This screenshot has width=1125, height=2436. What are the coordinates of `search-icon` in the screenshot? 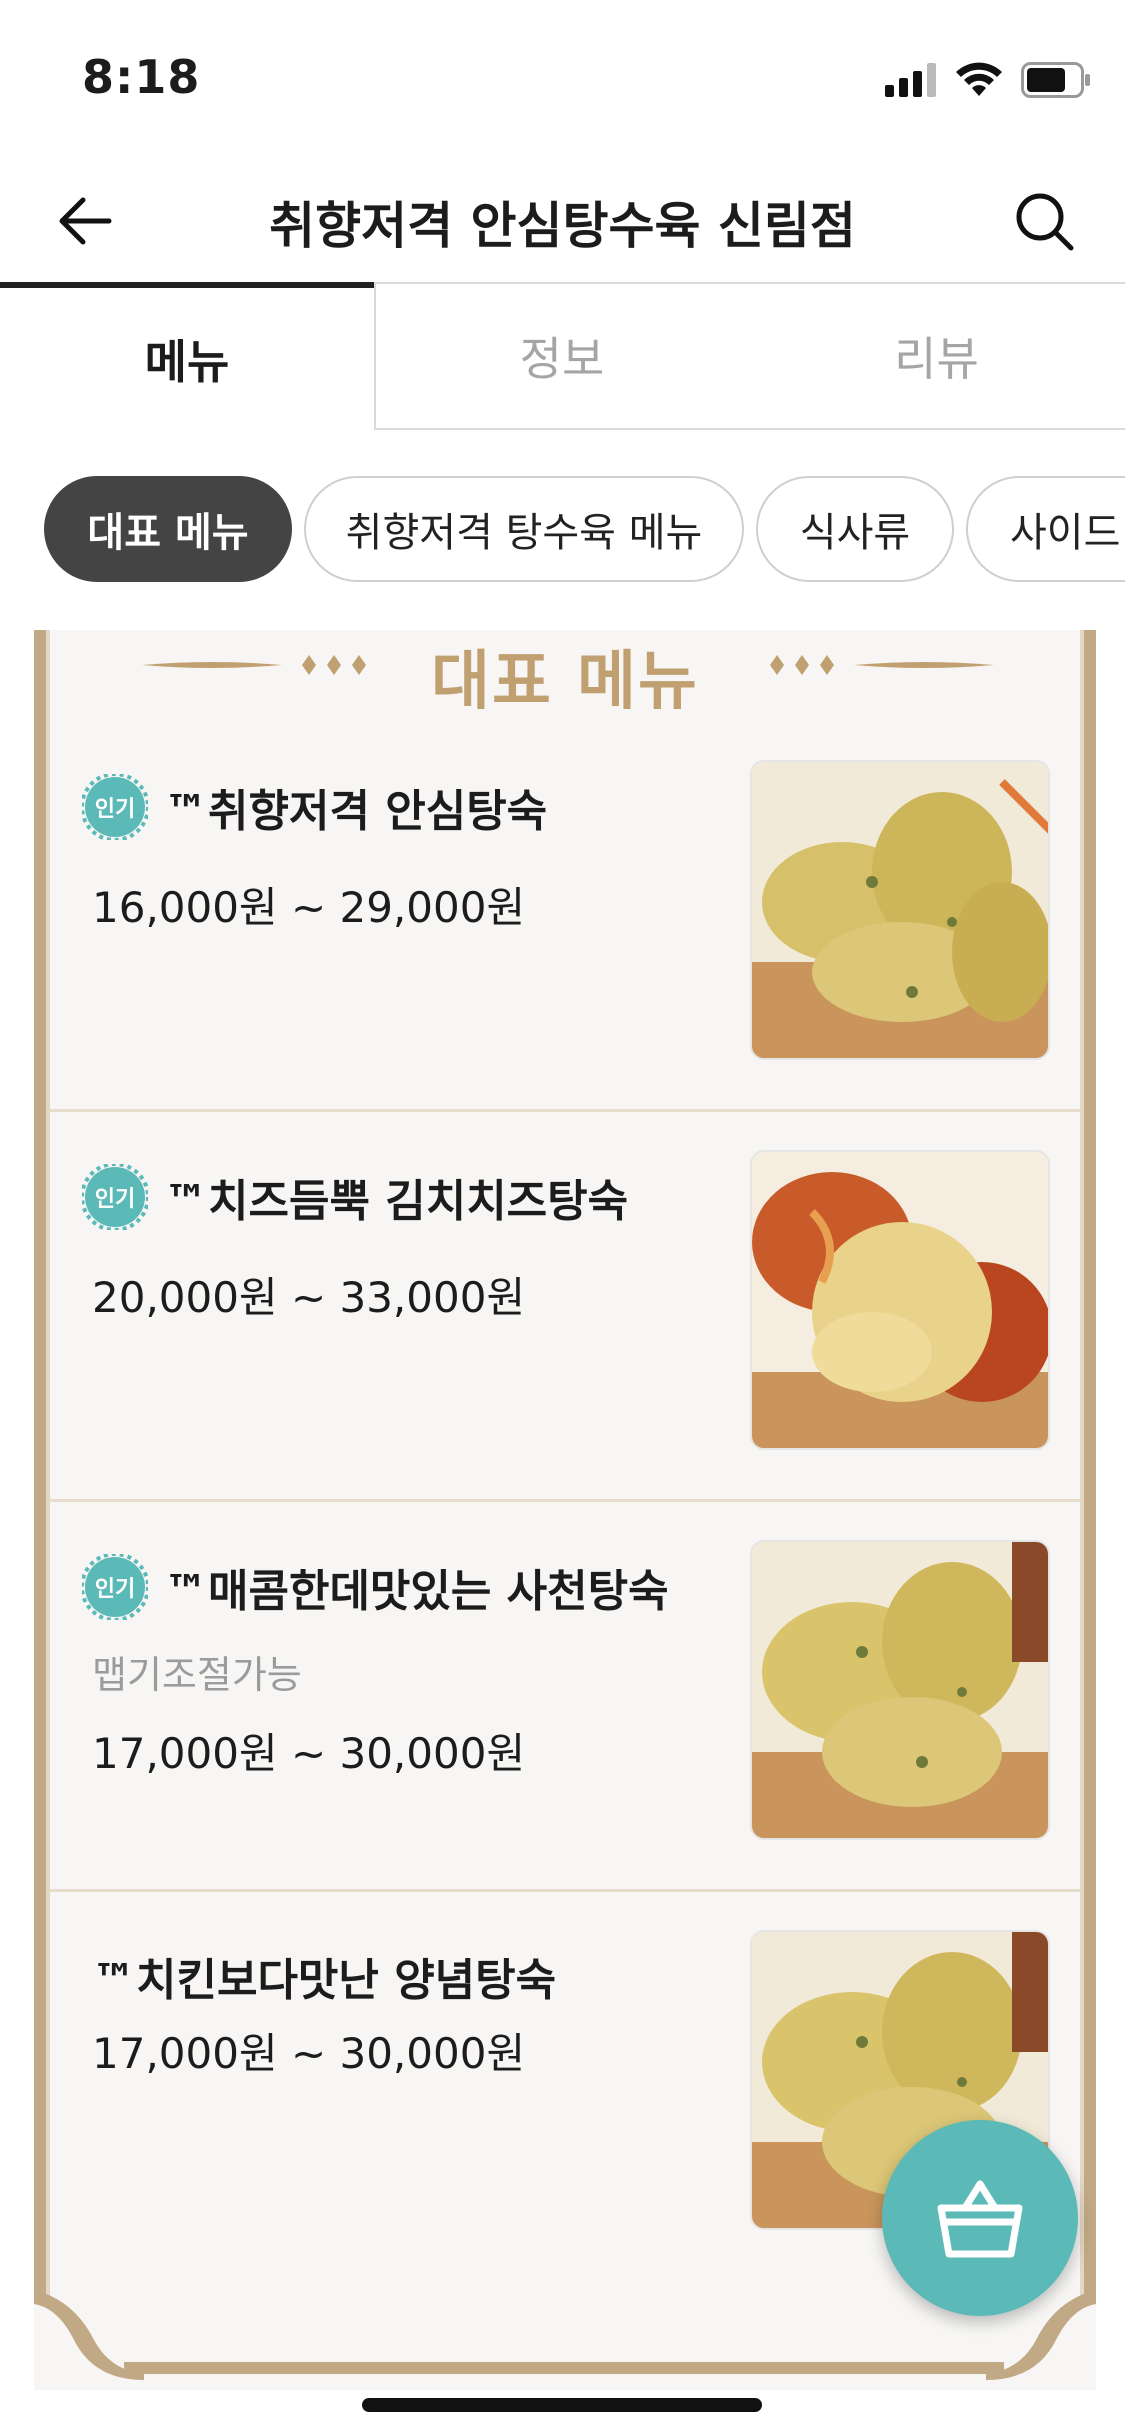 It's located at (1045, 222).